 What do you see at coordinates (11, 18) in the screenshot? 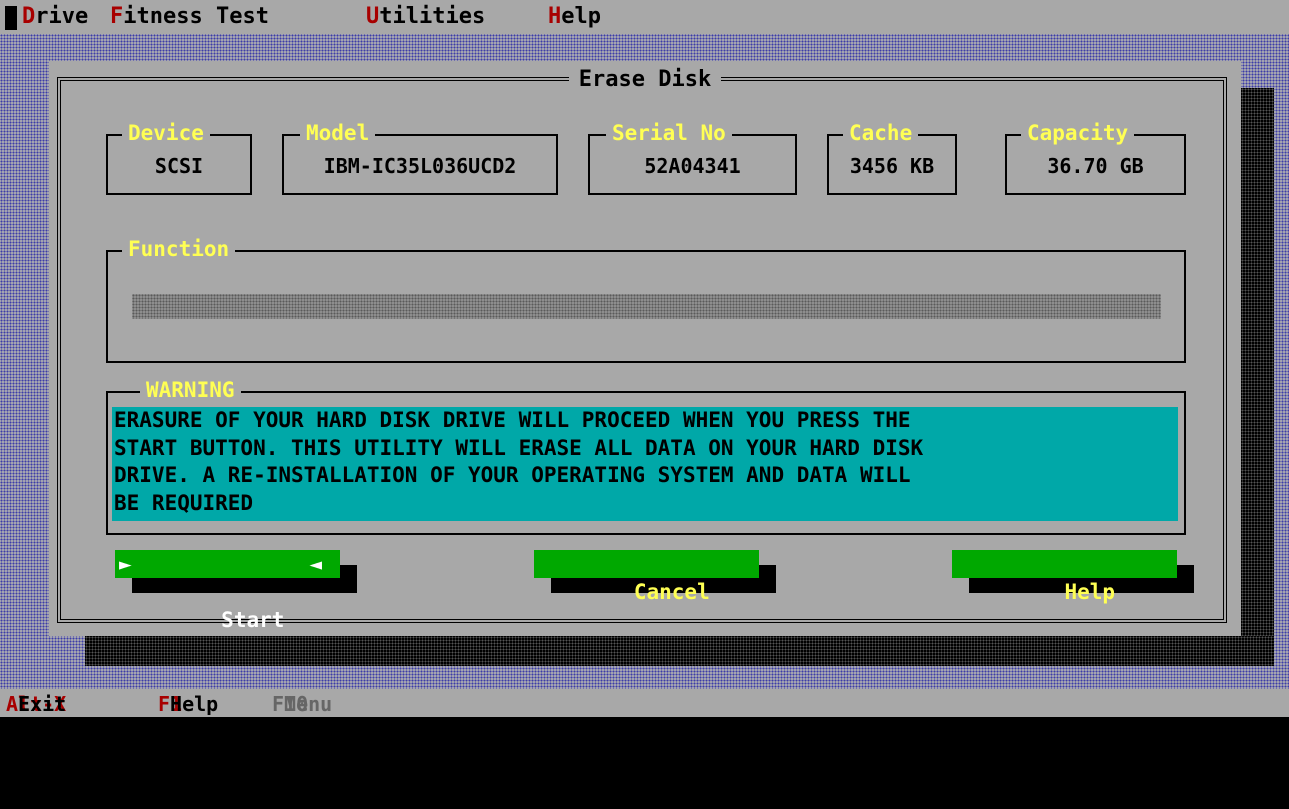
I see `cursor-block` at bounding box center [11, 18].